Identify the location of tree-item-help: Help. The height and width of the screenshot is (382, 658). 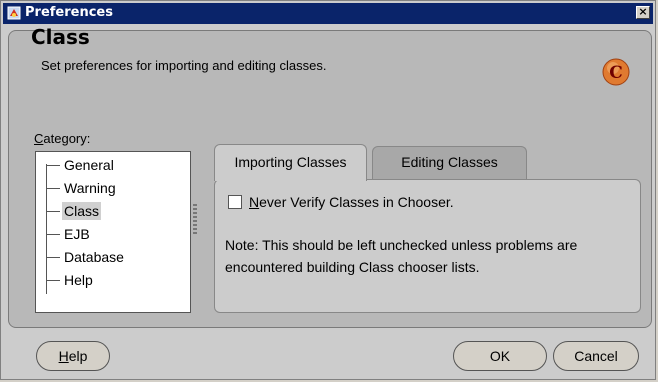
(116, 280).